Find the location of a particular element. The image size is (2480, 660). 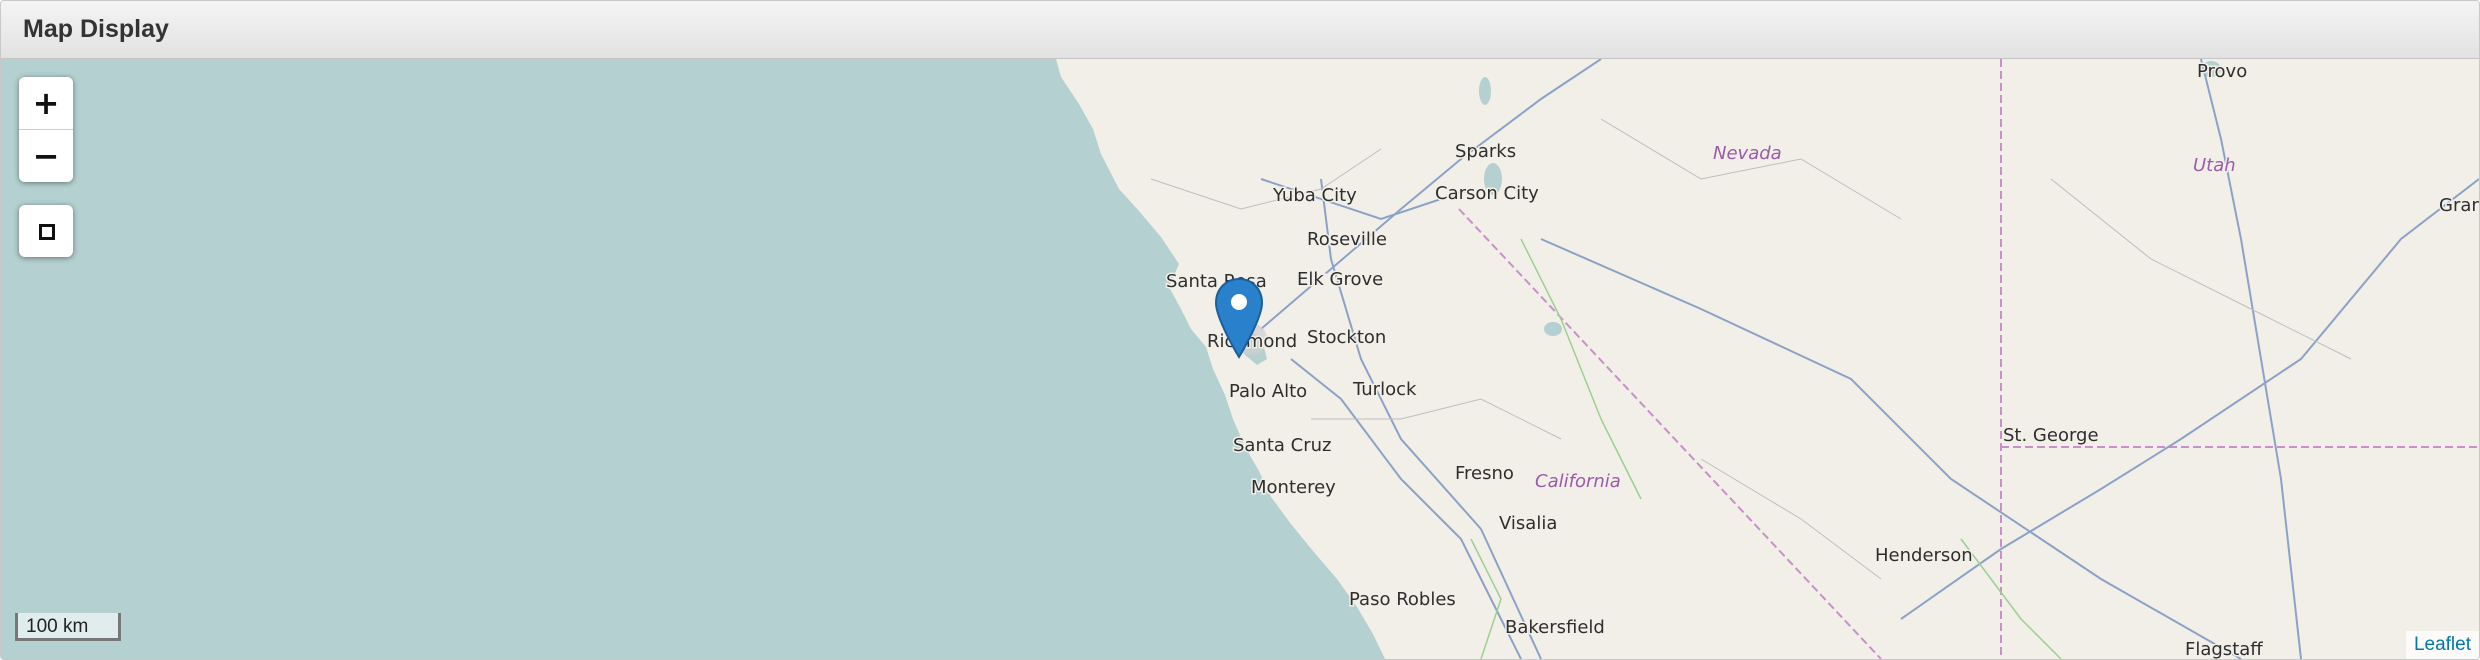

city-label-stockton: Stockton is located at coordinates (1346, 337).